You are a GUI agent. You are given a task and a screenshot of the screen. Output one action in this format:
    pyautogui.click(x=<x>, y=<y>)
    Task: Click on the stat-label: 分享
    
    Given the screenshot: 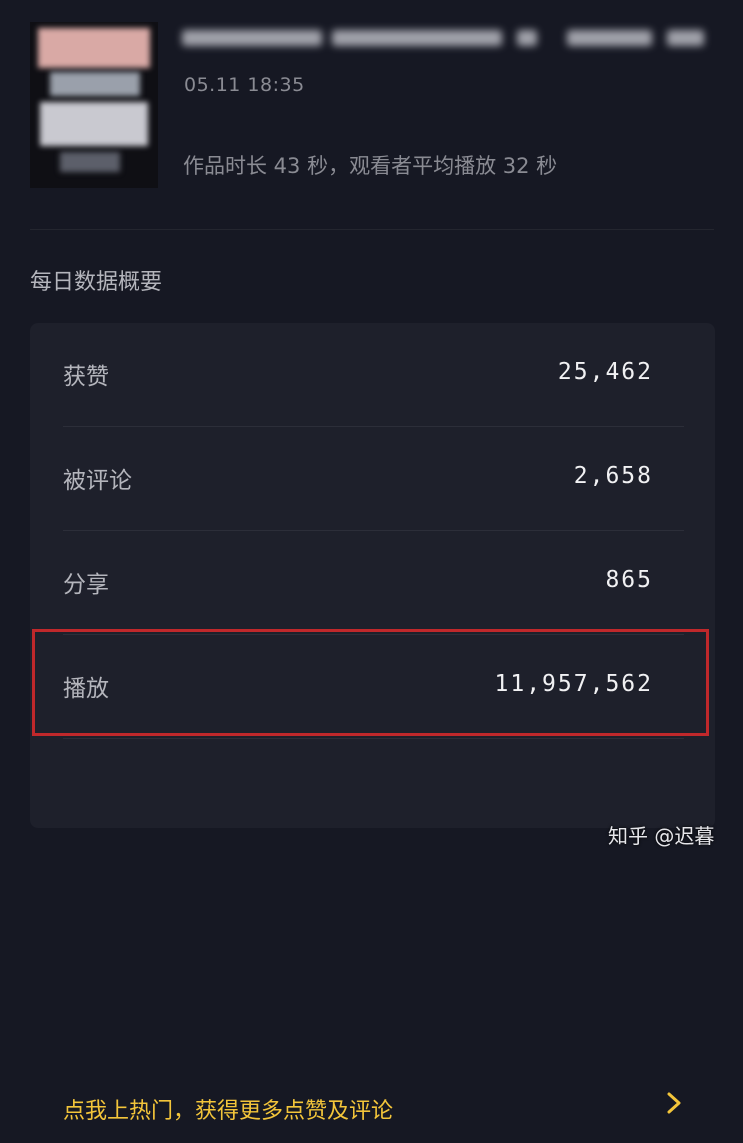 What is the action you would take?
    pyautogui.click(x=86, y=585)
    